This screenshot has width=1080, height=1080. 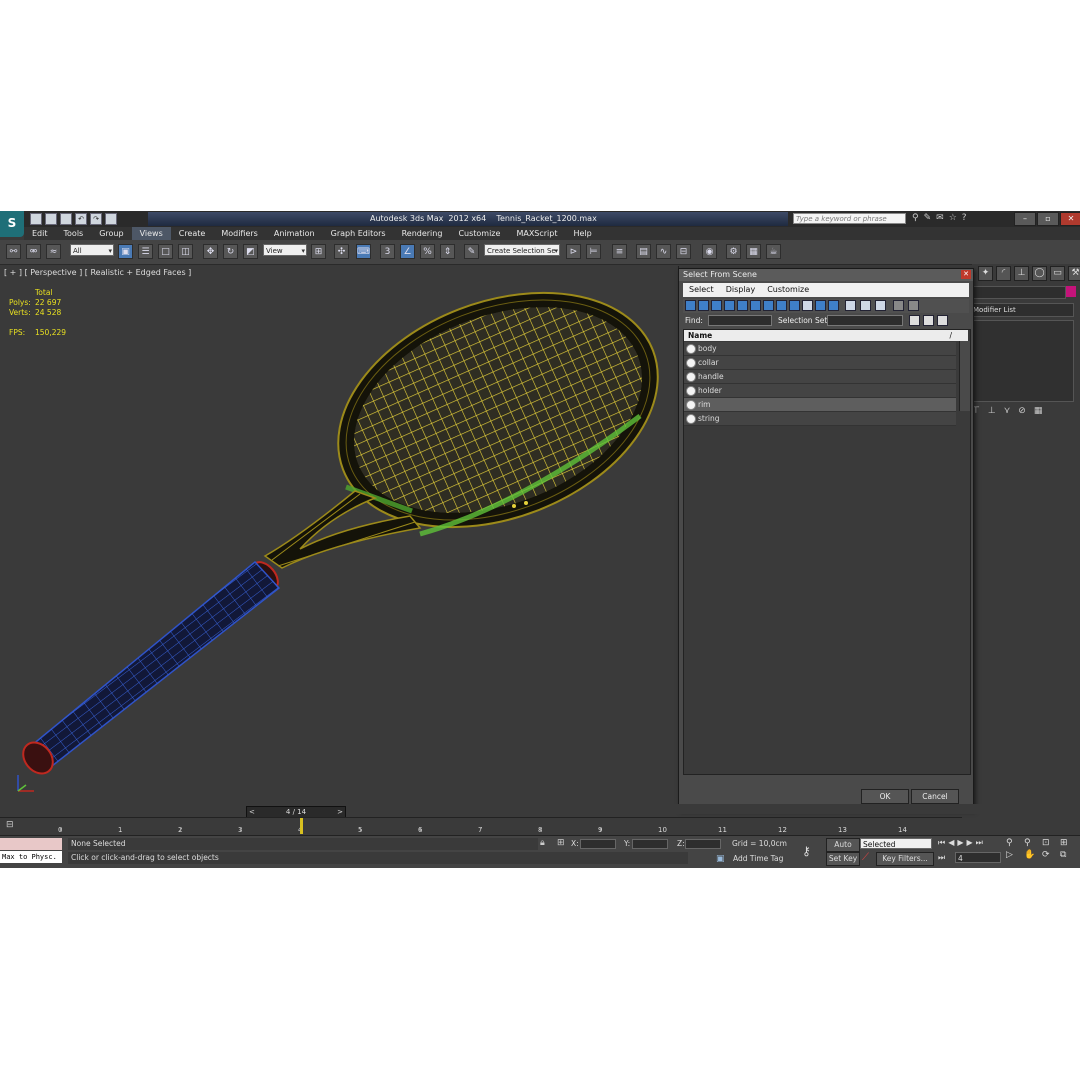 I want to click on menu-group: Group, so click(x=111, y=233).